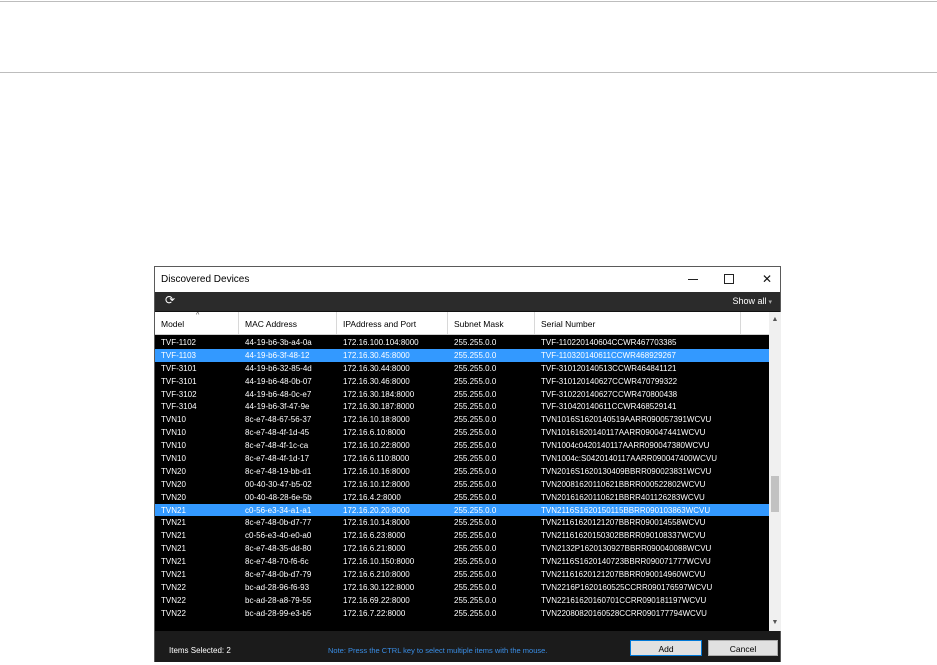  I want to click on cancel-button: Cancel, so click(743, 648).